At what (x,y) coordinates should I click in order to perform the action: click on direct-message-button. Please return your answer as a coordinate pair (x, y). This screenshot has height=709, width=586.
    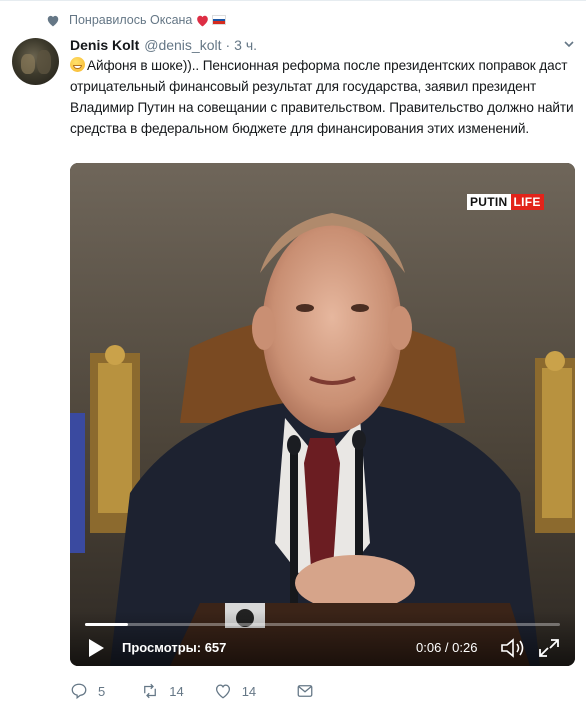
    Looking at the image, I should click on (305, 691).